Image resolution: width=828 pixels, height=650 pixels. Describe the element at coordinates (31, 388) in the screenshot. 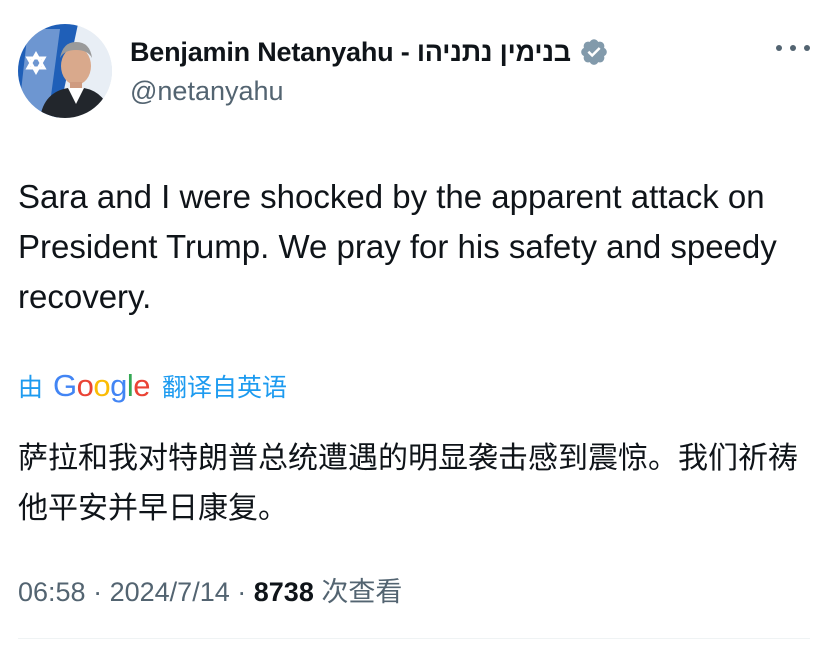

I see `translation-prefix: 由` at that location.